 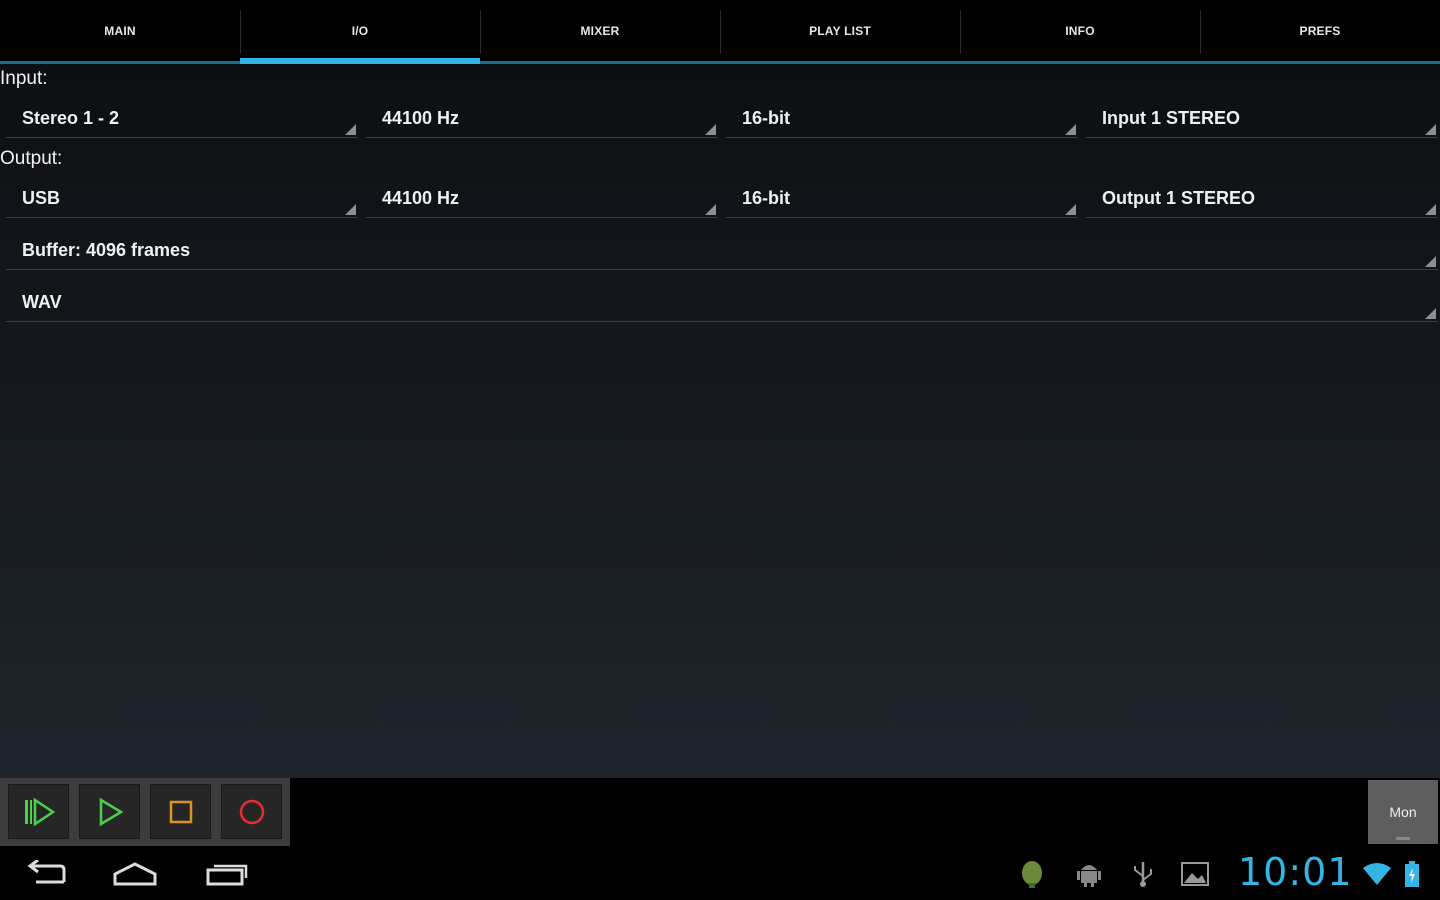 What do you see at coordinates (360, 32) in the screenshot?
I see `tab-io: I/O` at bounding box center [360, 32].